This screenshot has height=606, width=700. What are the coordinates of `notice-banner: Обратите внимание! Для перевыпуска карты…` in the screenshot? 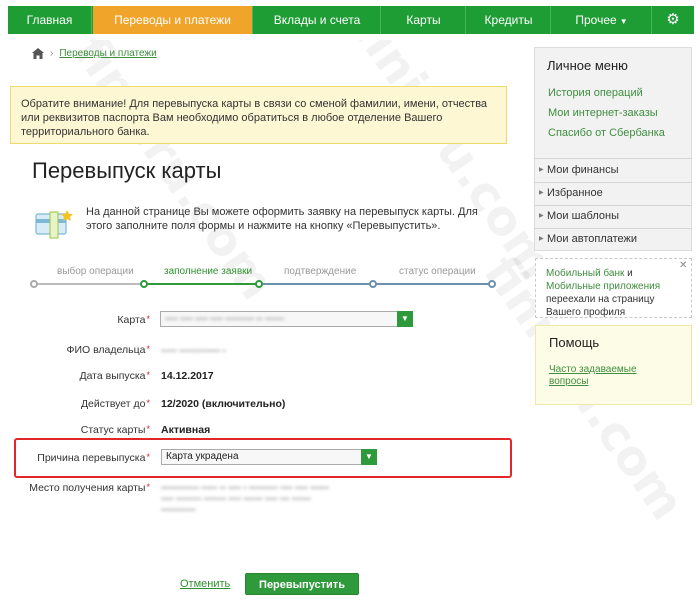 It's located at (258, 115).